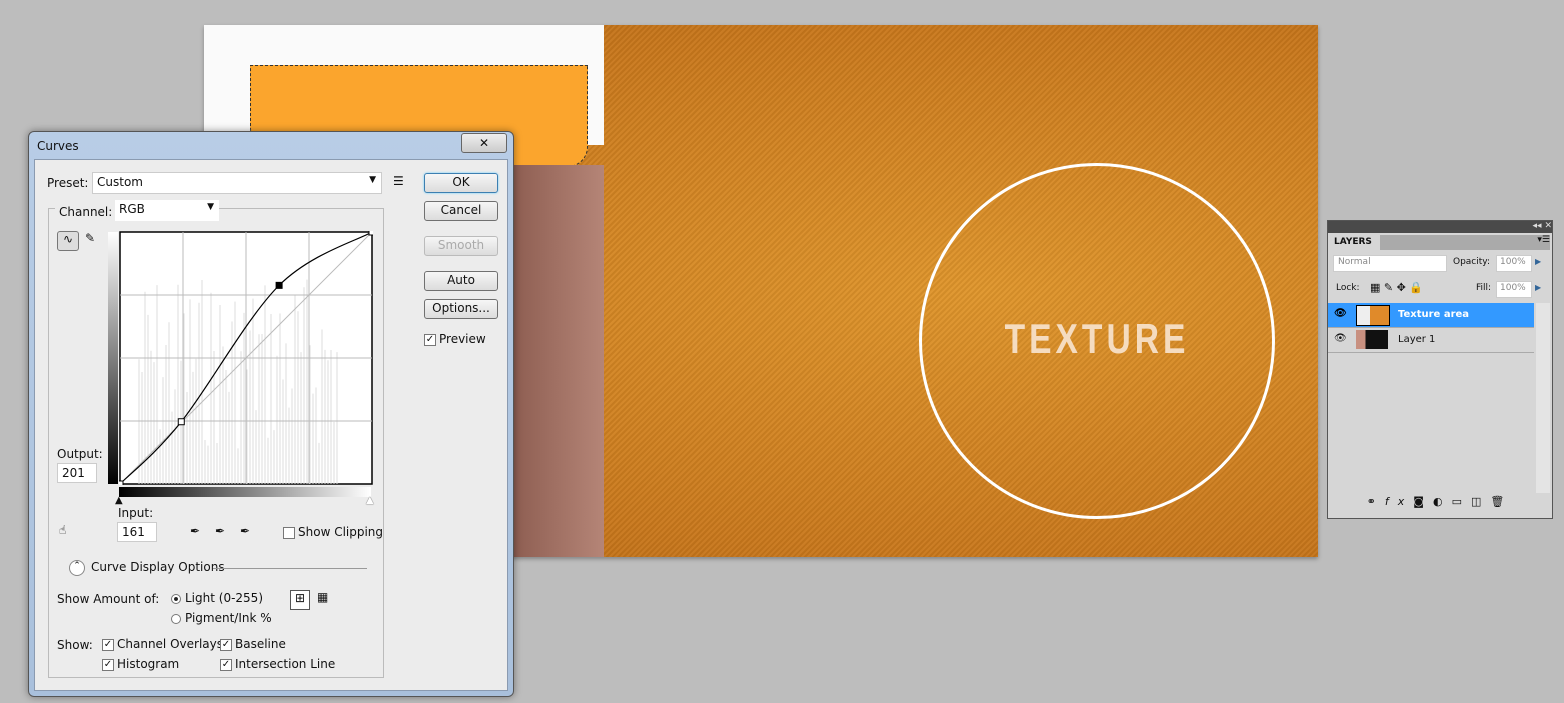 The height and width of the screenshot is (703, 1564). I want to click on ok-button: OK, so click(461, 183).